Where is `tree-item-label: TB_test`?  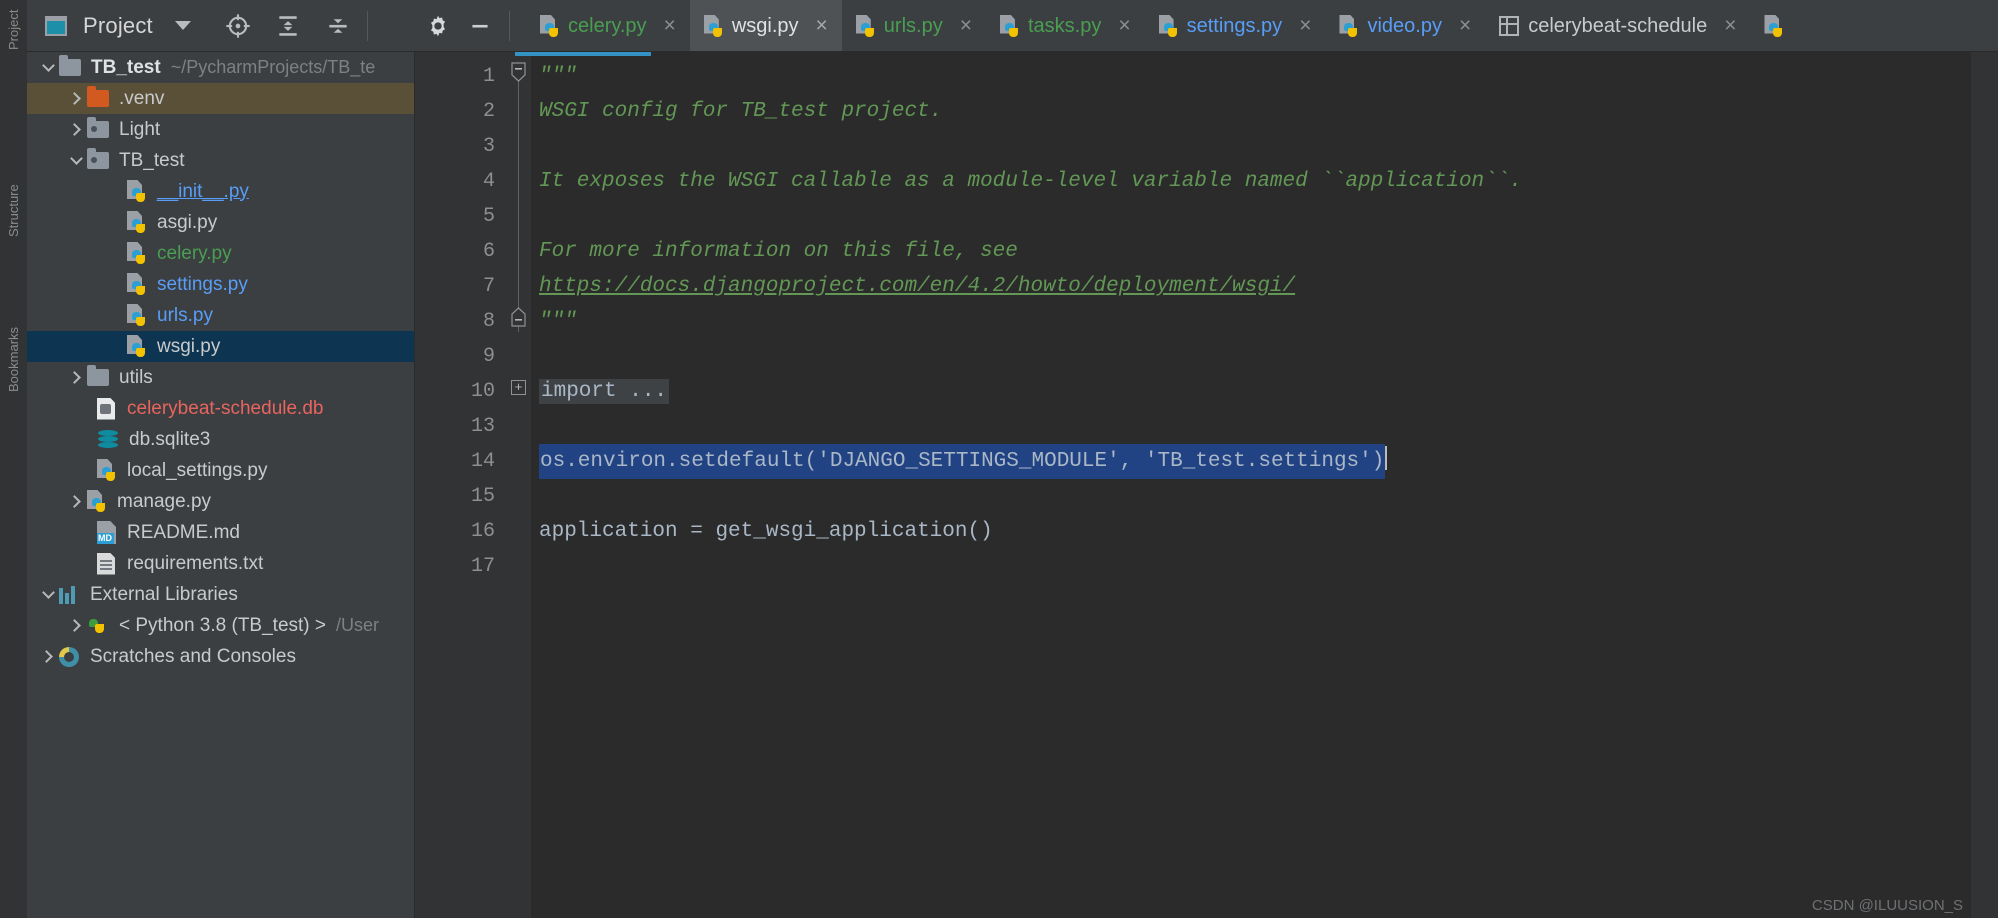 tree-item-label: TB_test is located at coordinates (126, 67).